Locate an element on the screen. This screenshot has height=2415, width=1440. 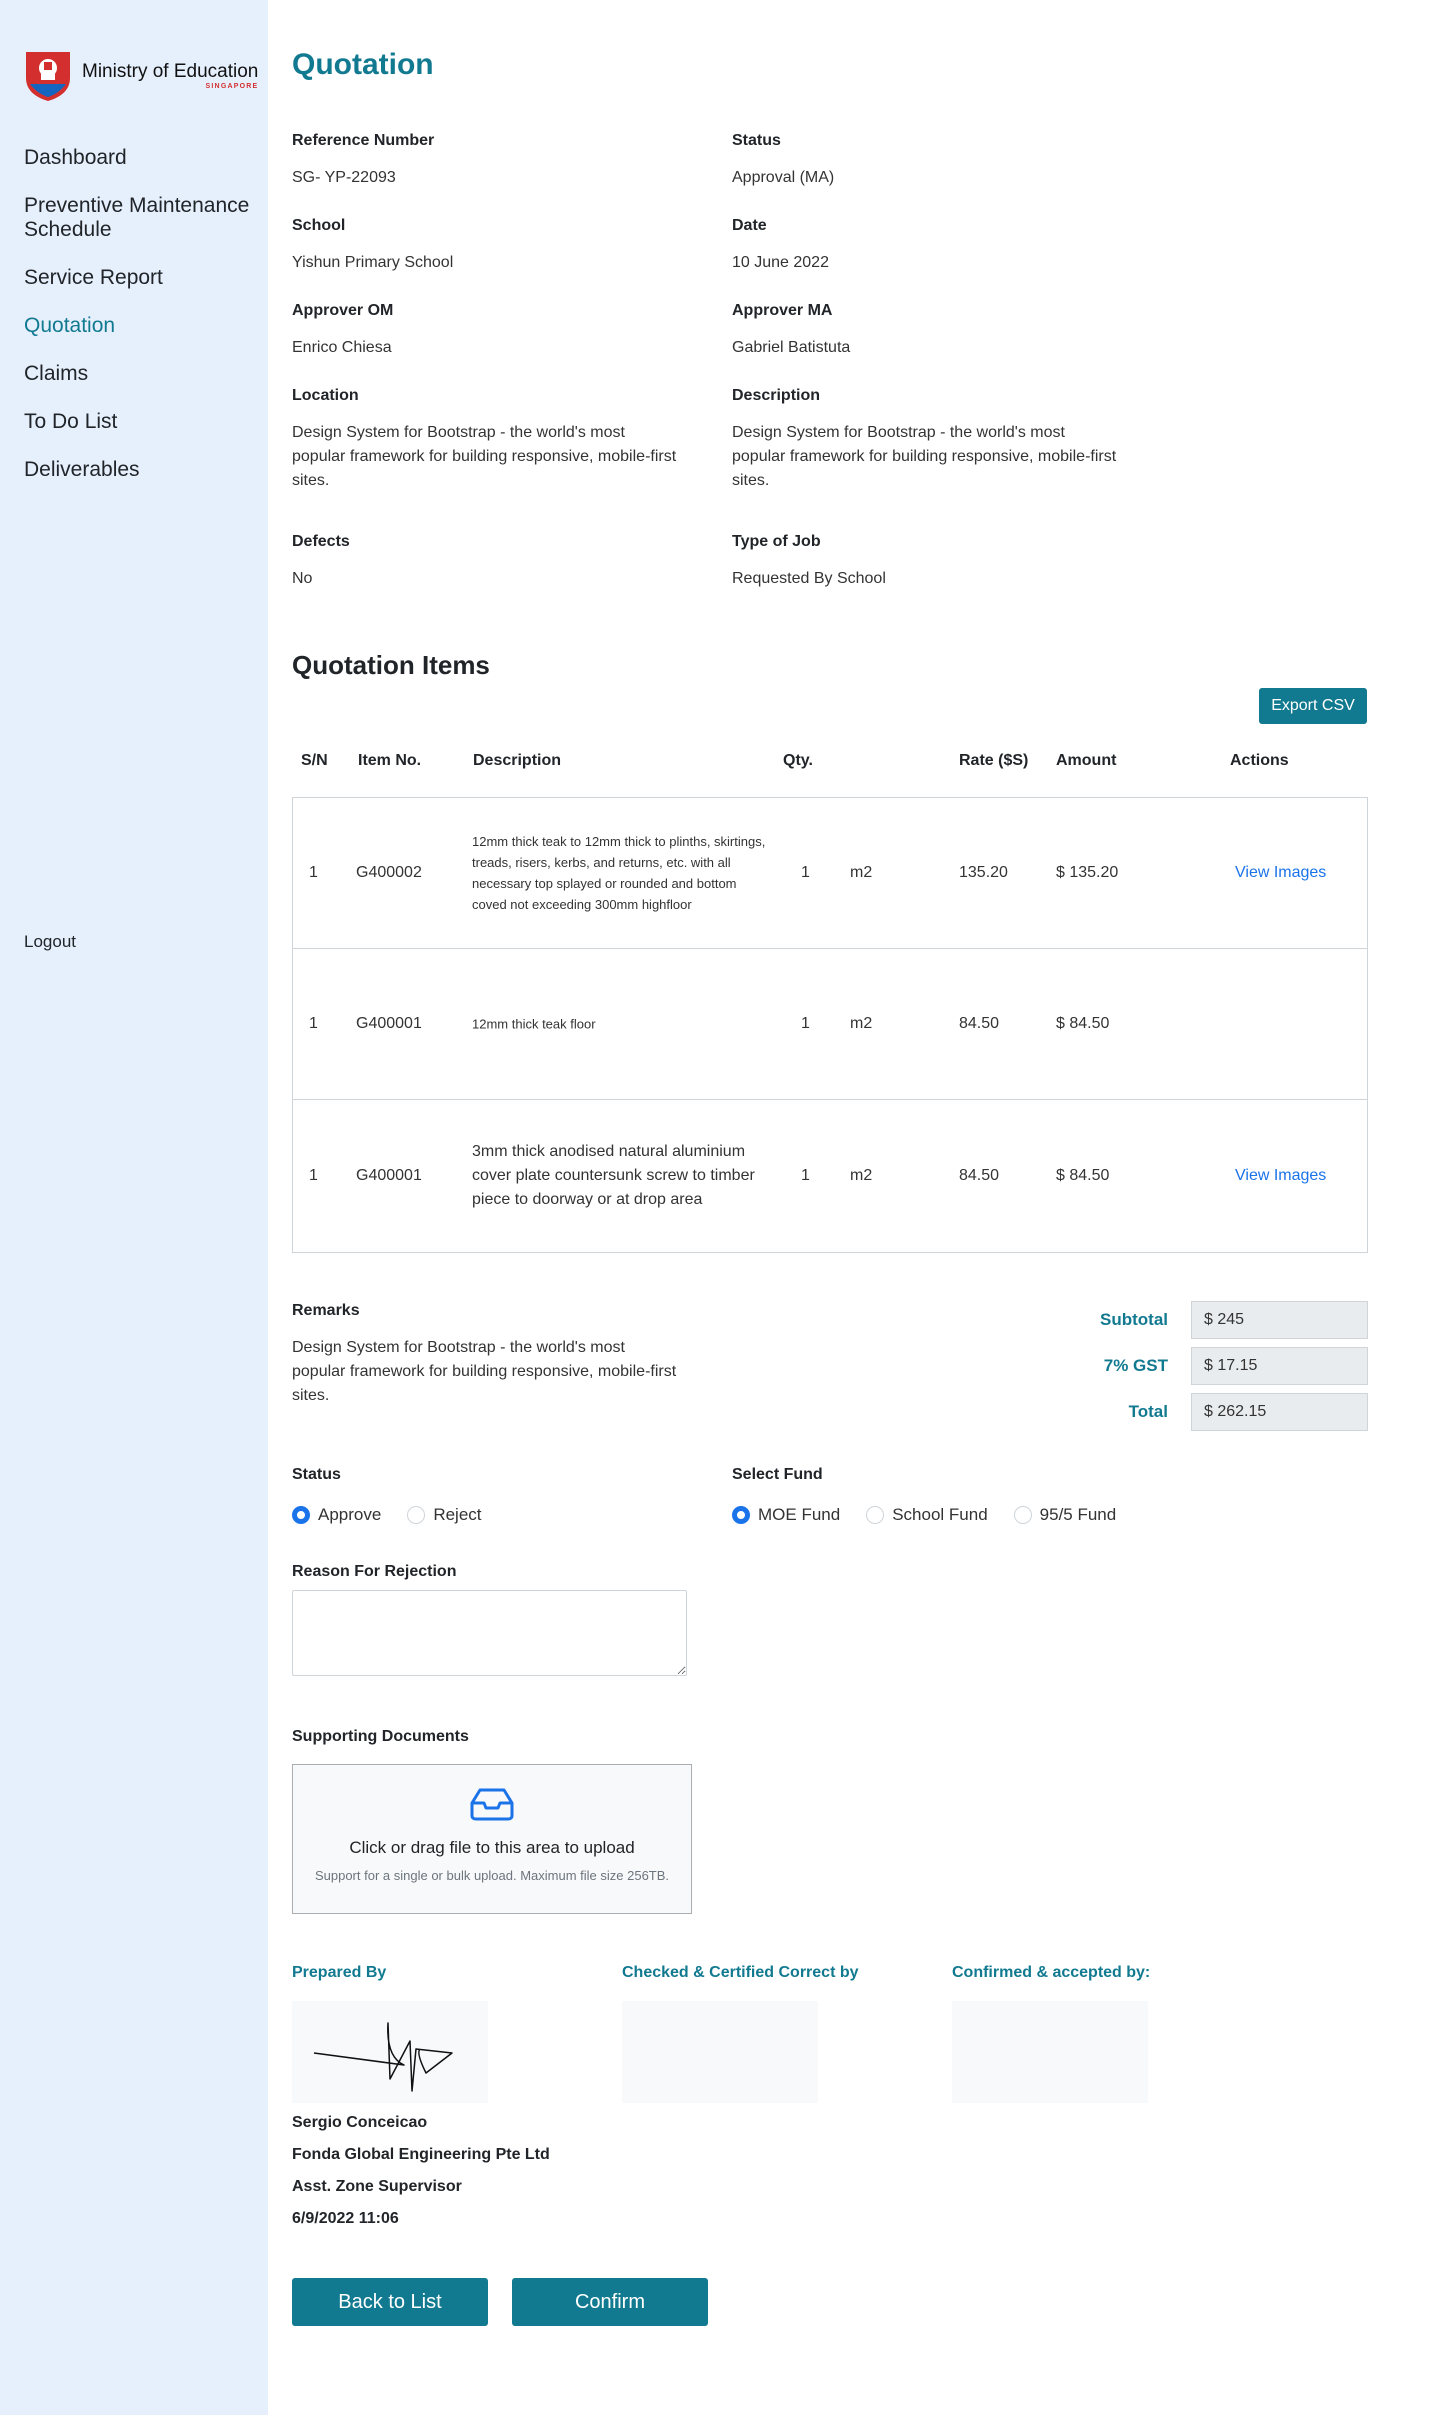
reference-field: Reference Number SG- YP-22093 is located at coordinates (492, 161).